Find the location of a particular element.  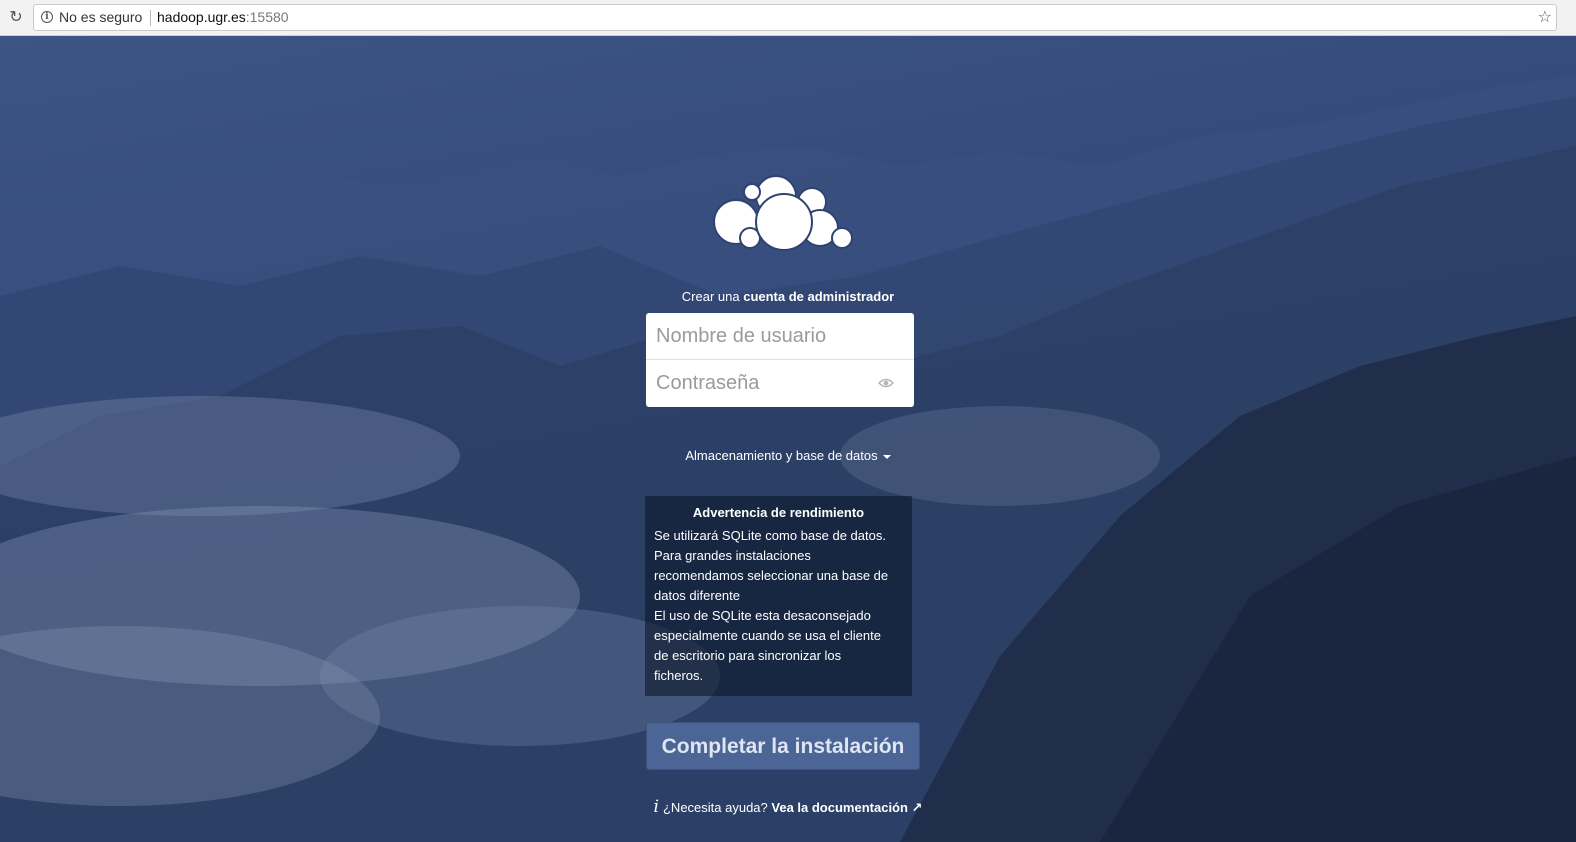

setup-title-bold: cuenta de administrador is located at coordinates (819, 296).